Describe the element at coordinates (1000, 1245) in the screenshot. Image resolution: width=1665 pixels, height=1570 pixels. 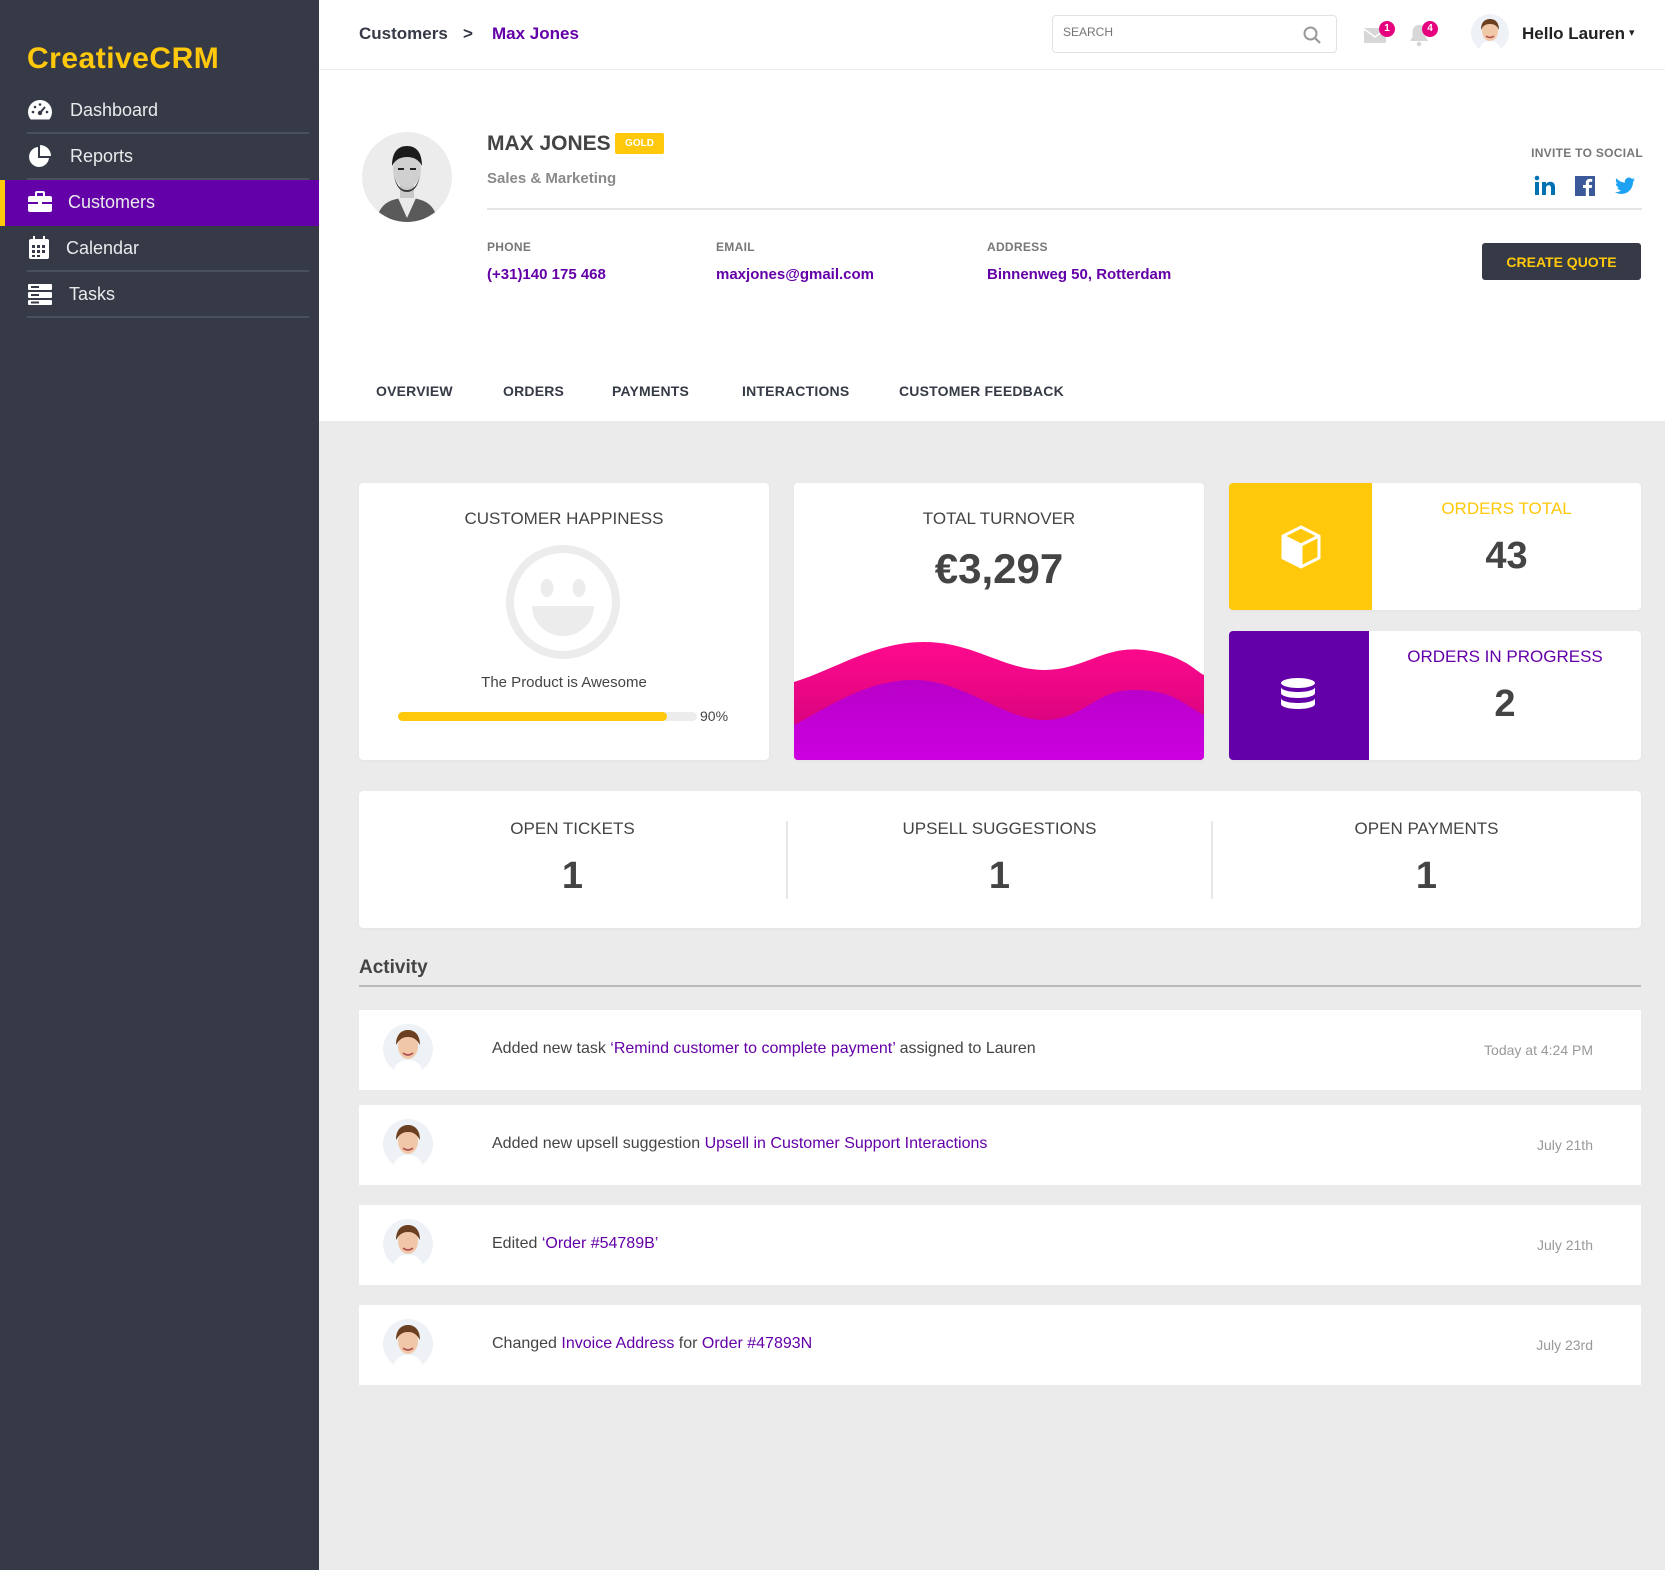
I see `activity-item: Edited ‘Order #54789B’ July 21th` at that location.